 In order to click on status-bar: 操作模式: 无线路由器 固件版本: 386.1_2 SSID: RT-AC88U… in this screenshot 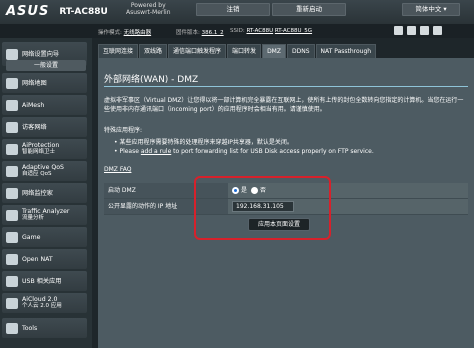, I will do `click(237, 31)`.